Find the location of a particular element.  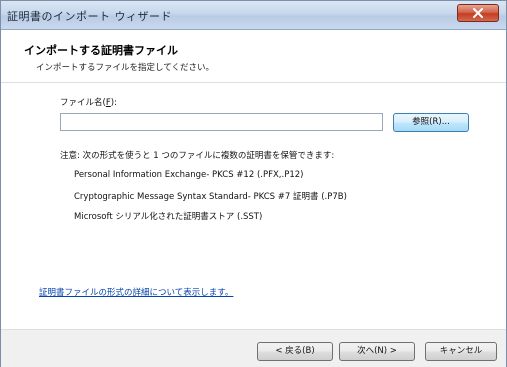

back-button: < 戻る(B) is located at coordinates (295, 351).